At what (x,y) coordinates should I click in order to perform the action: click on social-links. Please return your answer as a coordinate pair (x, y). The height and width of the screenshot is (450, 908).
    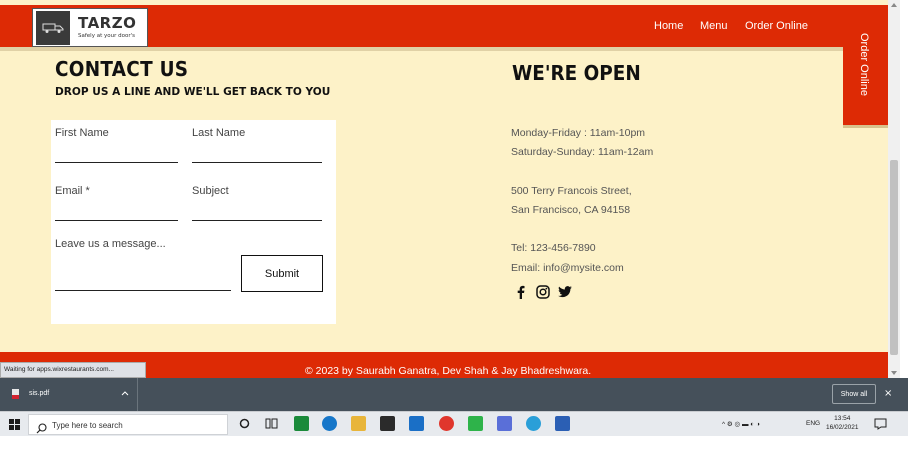
    Looking at the image, I should click on (546, 292).